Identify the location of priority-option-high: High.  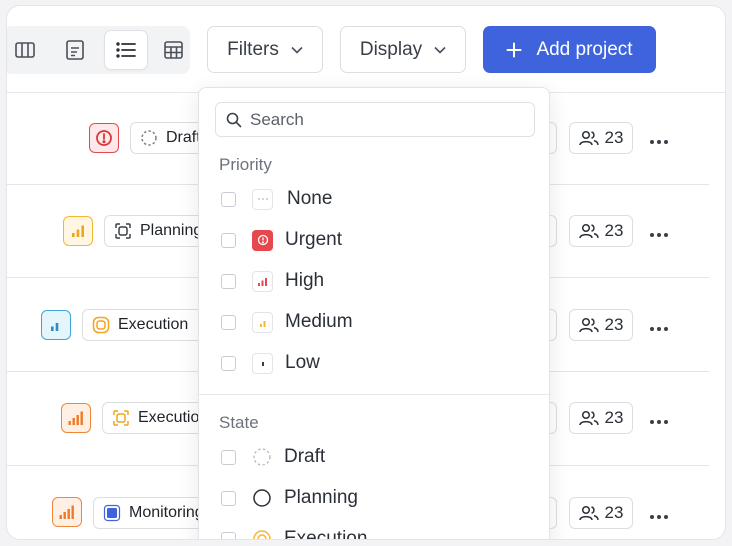
(272, 281).